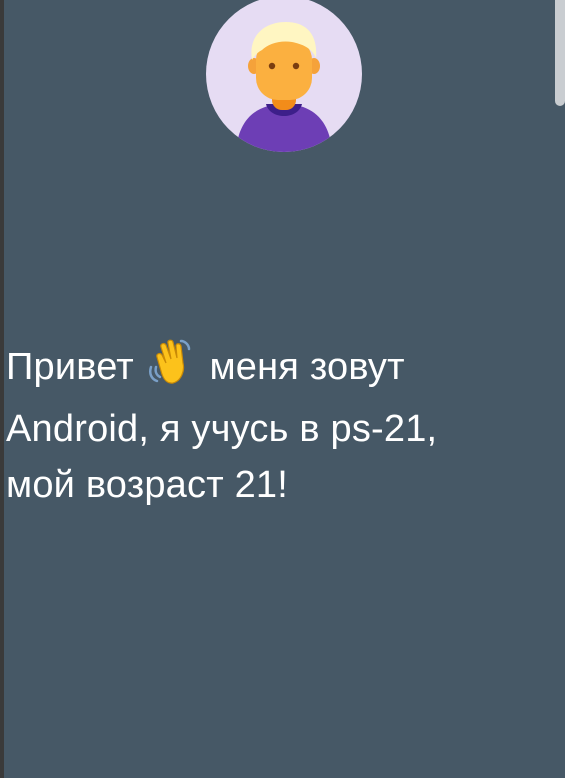  What do you see at coordinates (284, 76) in the screenshot?
I see `user-avatar-icon` at bounding box center [284, 76].